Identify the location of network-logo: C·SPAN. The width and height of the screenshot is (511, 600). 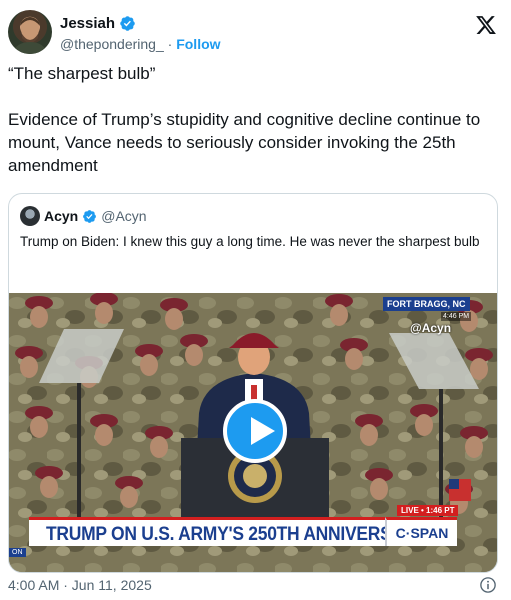
(421, 531).